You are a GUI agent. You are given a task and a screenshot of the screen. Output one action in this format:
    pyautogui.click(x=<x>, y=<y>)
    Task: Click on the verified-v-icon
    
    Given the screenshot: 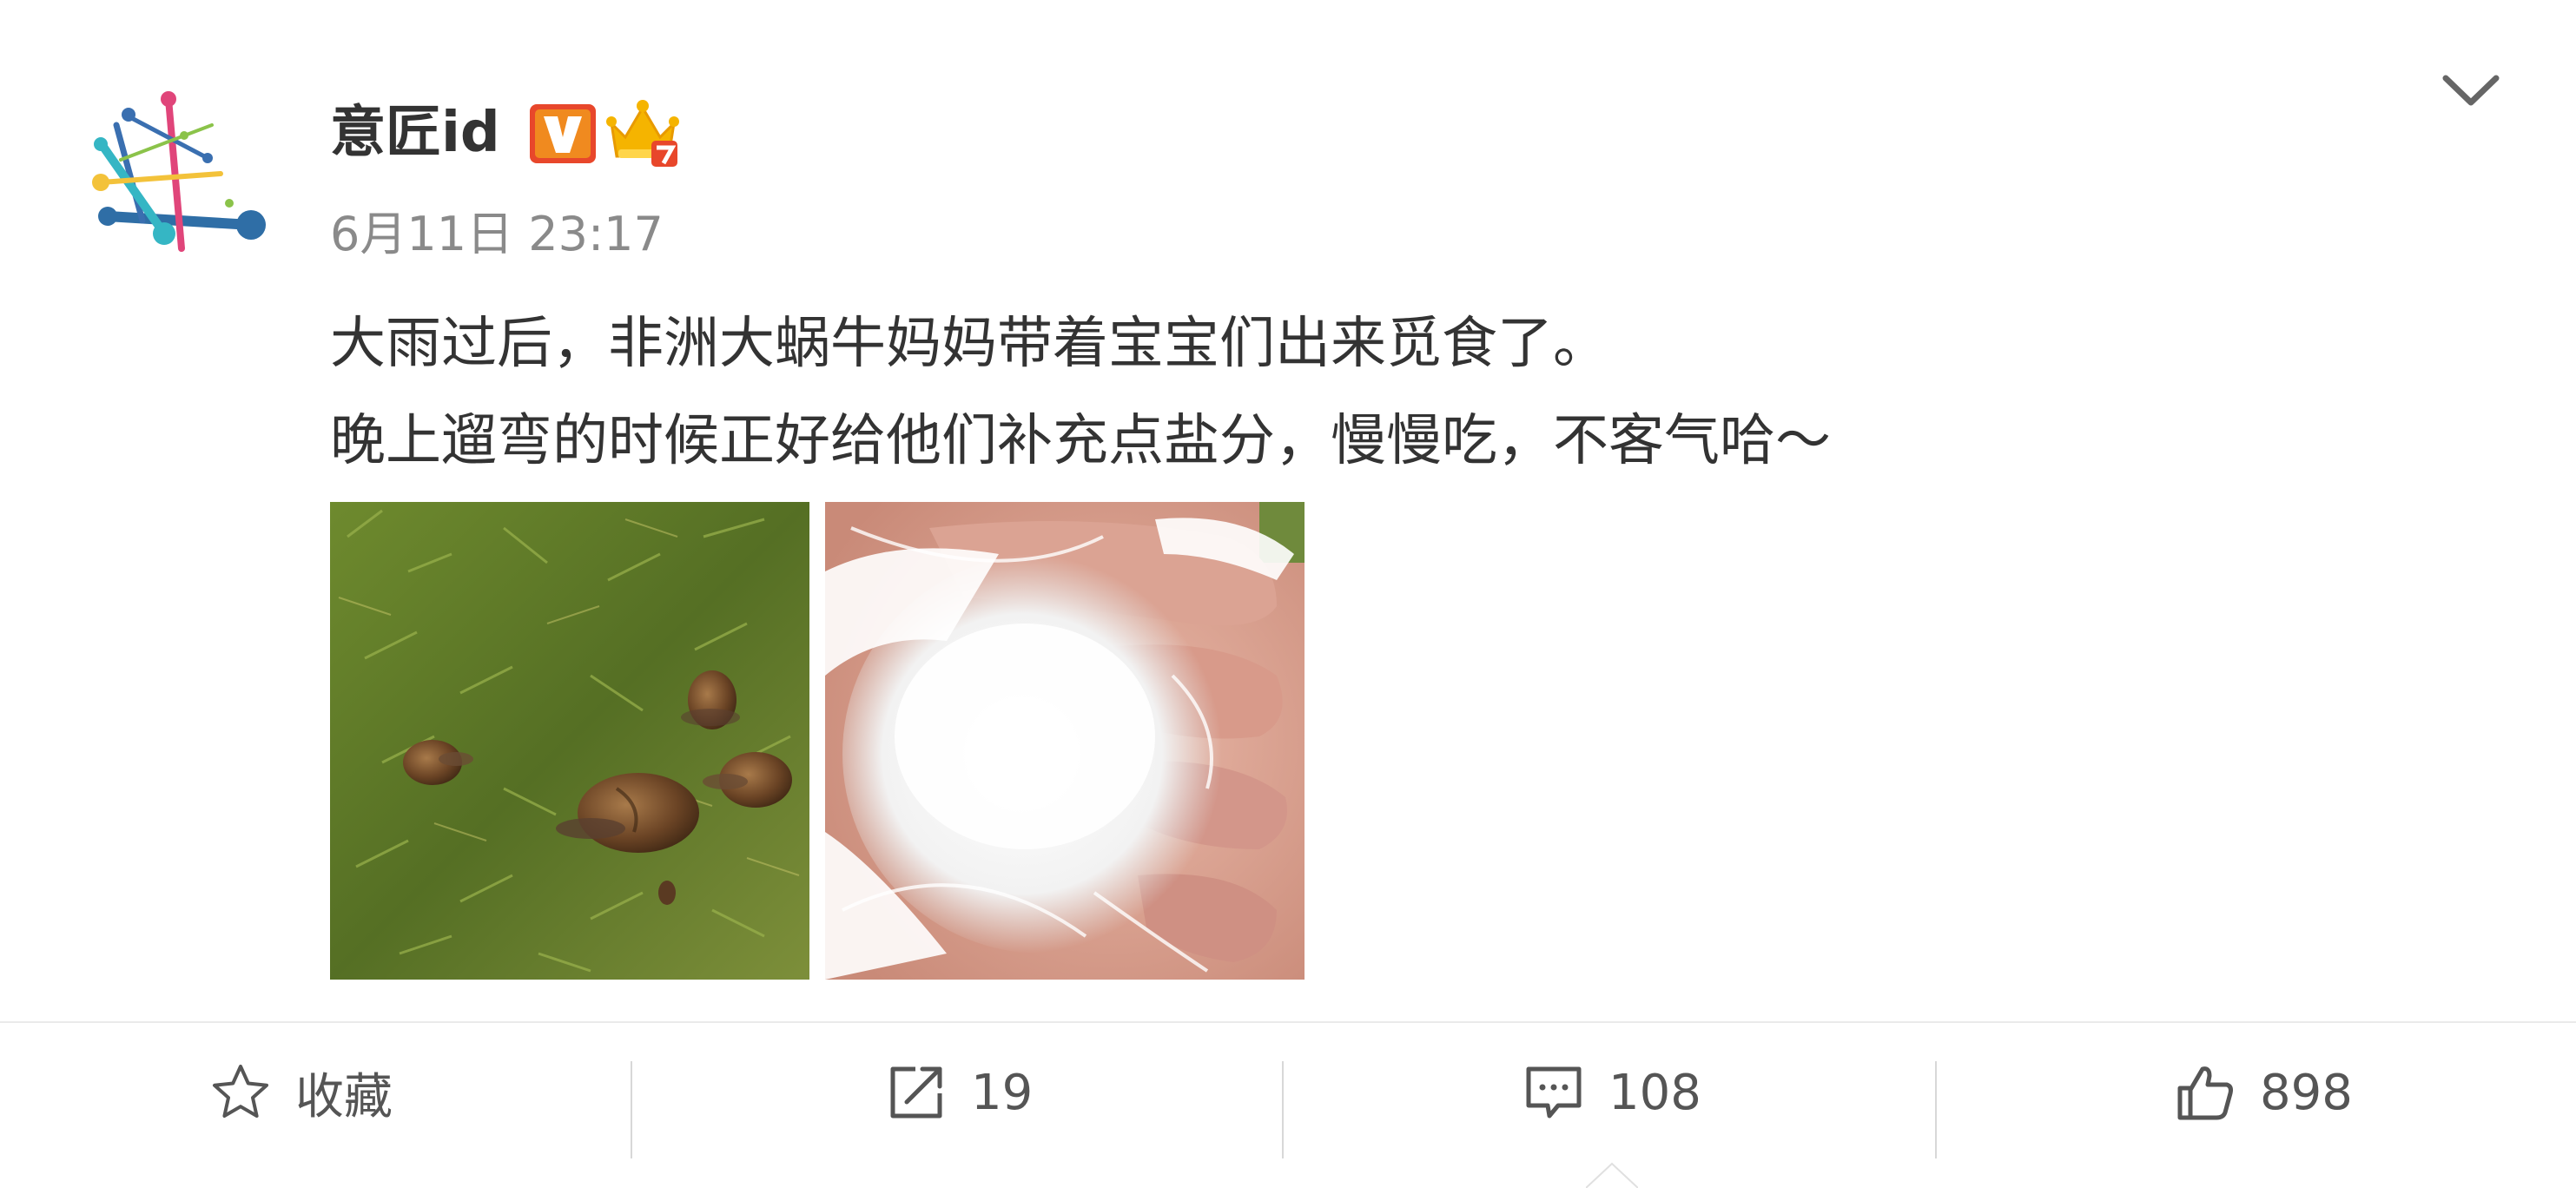 What is the action you would take?
    pyautogui.click(x=563, y=134)
    